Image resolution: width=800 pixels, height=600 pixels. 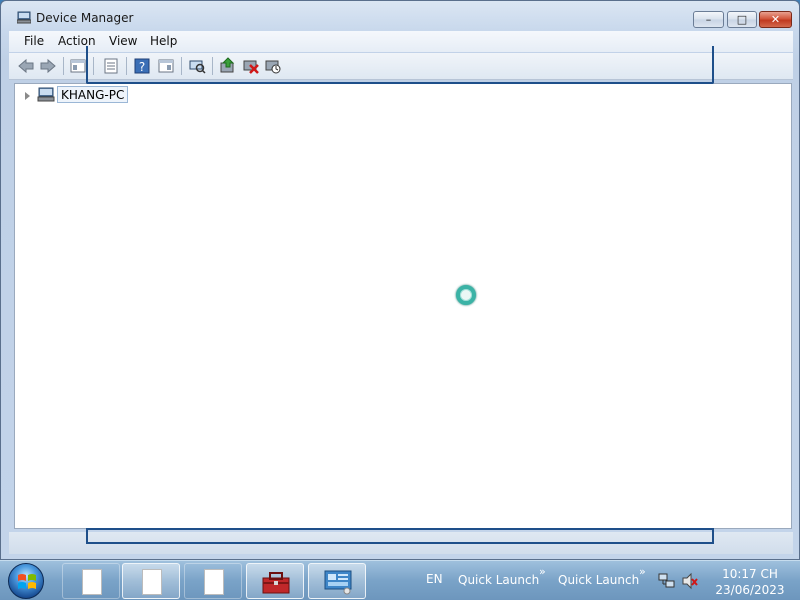 What do you see at coordinates (27, 96) in the screenshot?
I see `expand-arrow-icon` at bounding box center [27, 96].